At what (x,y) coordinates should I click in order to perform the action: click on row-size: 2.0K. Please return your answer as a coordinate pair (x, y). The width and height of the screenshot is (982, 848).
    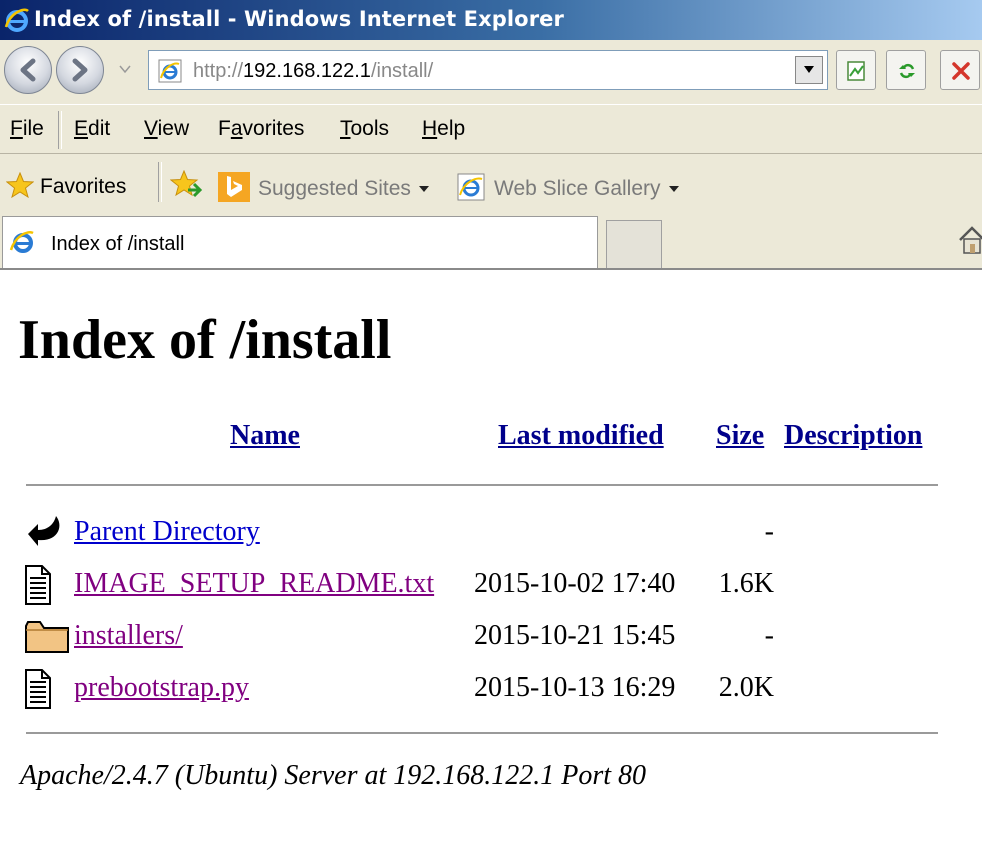
    Looking at the image, I should click on (746, 687).